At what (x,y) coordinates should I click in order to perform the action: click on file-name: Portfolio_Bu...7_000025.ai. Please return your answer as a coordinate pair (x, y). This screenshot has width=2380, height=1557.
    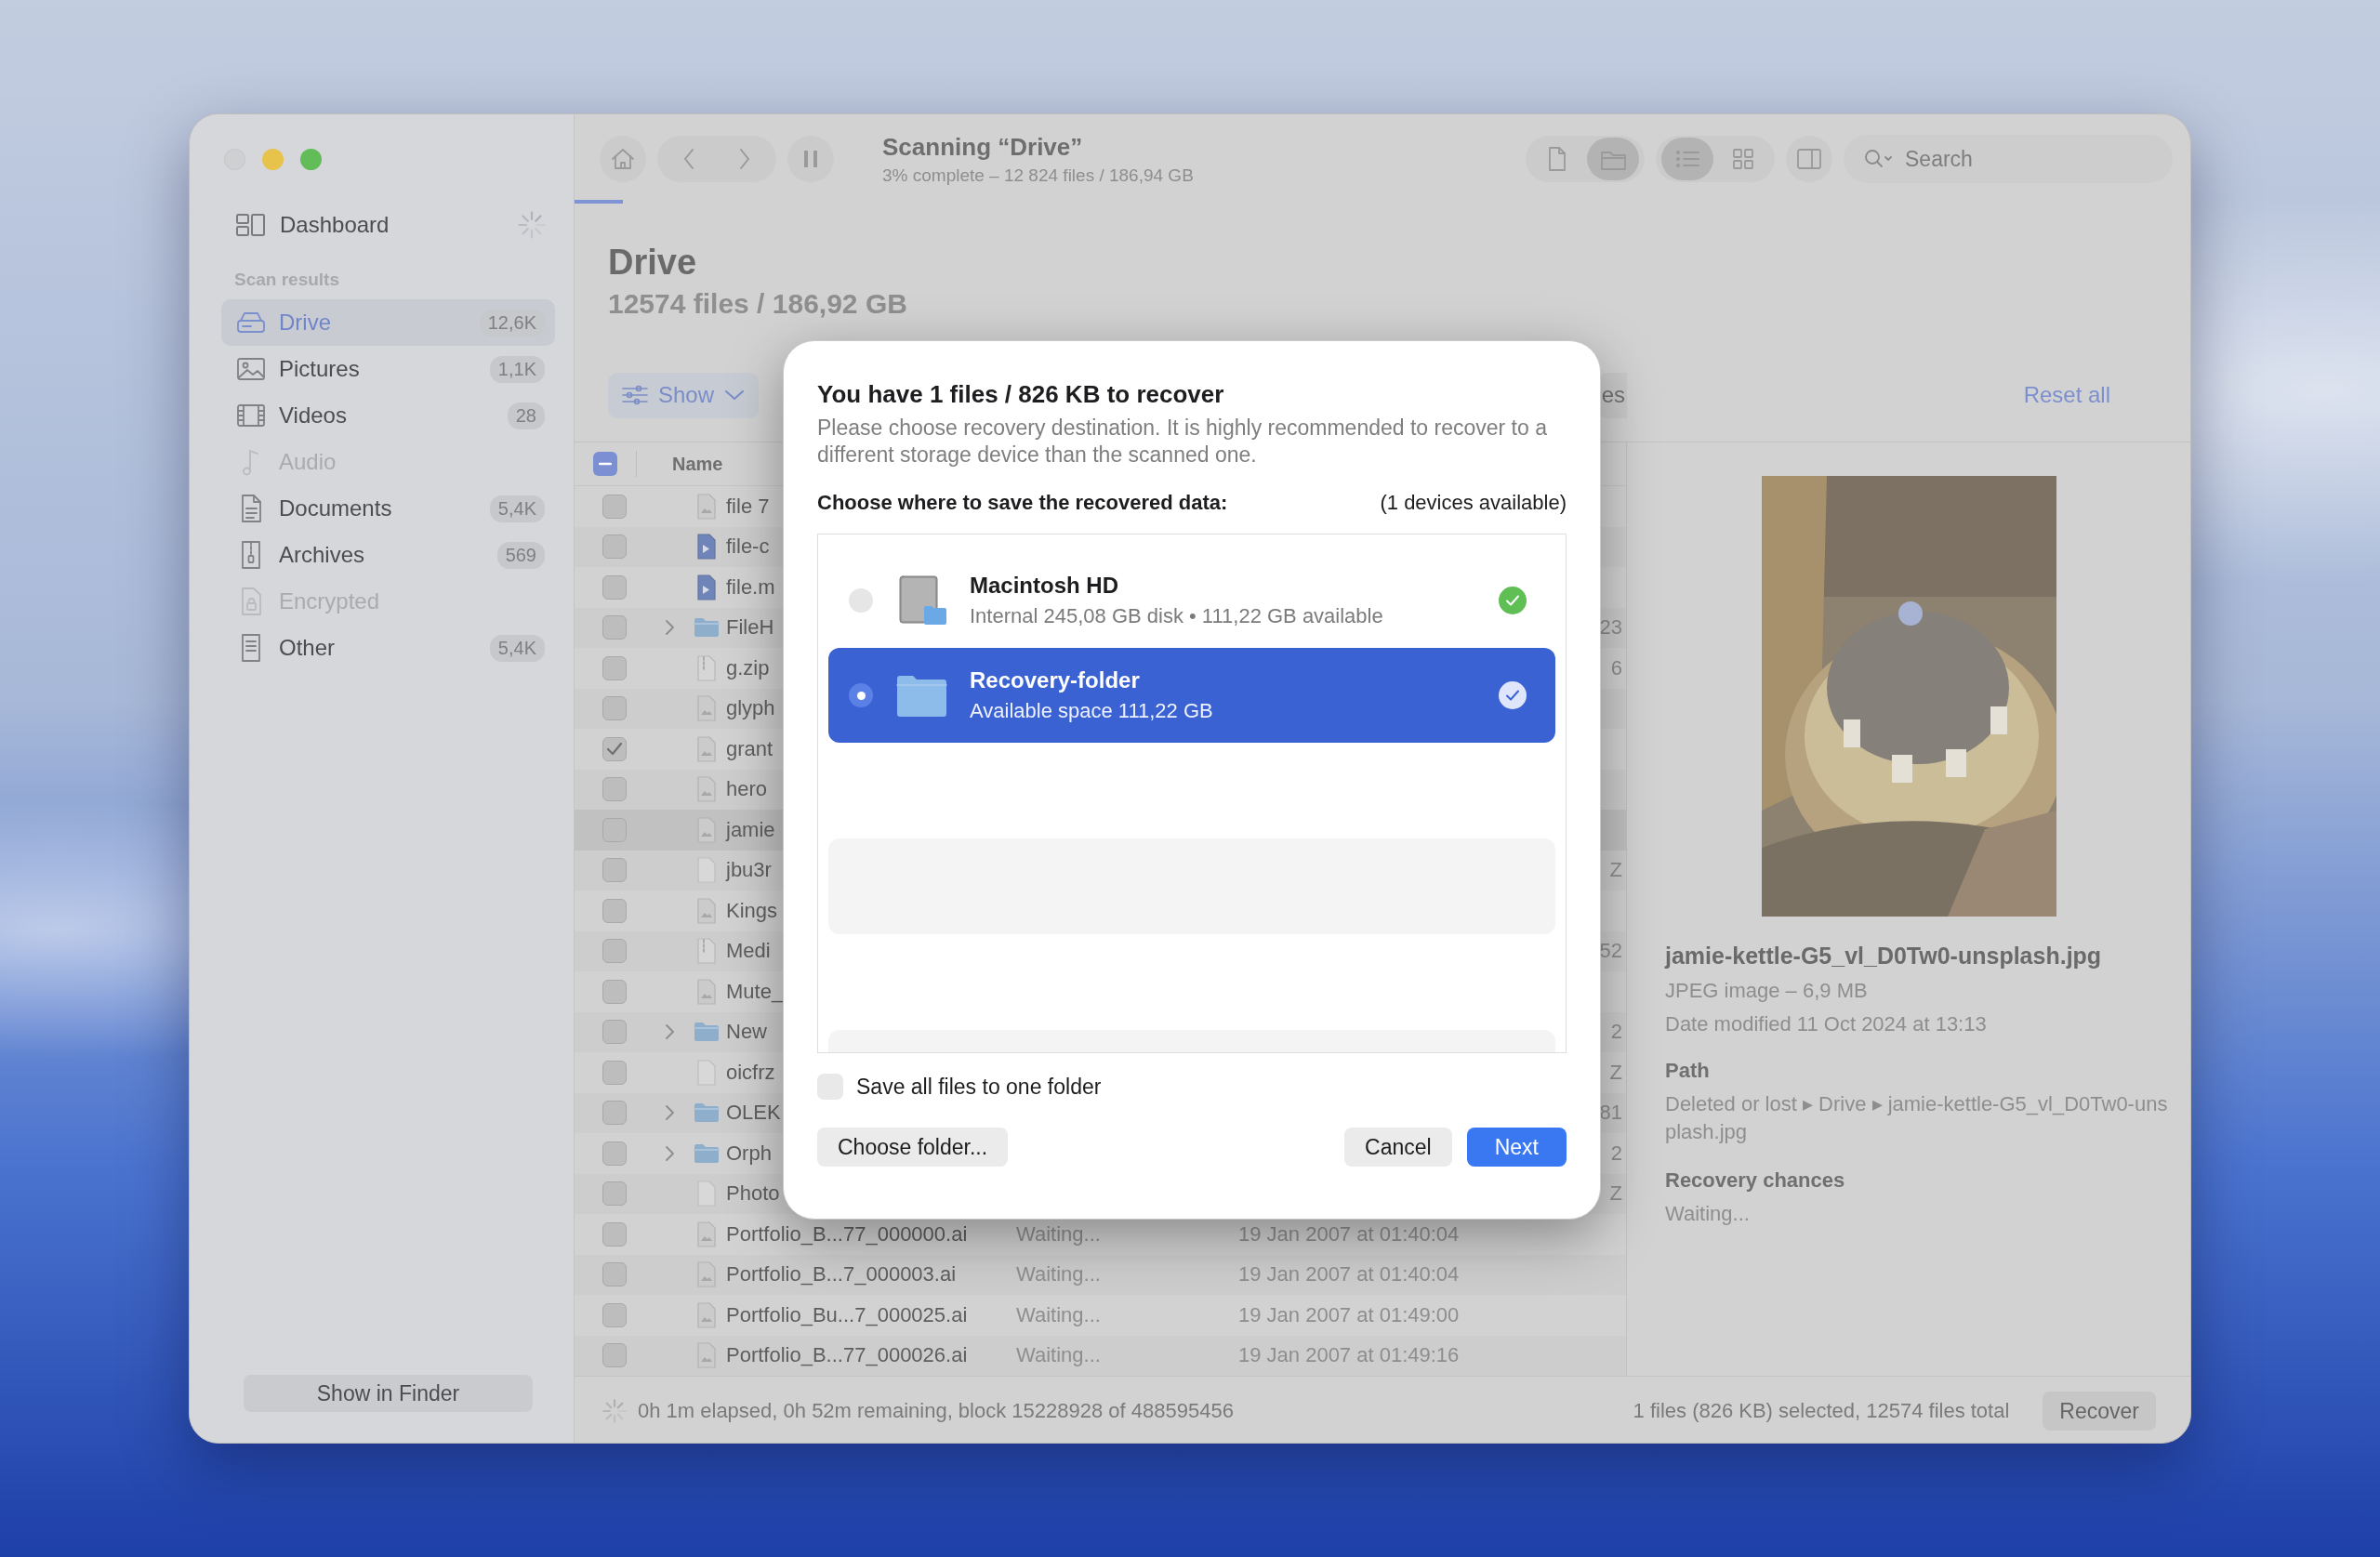
    Looking at the image, I should click on (847, 1314).